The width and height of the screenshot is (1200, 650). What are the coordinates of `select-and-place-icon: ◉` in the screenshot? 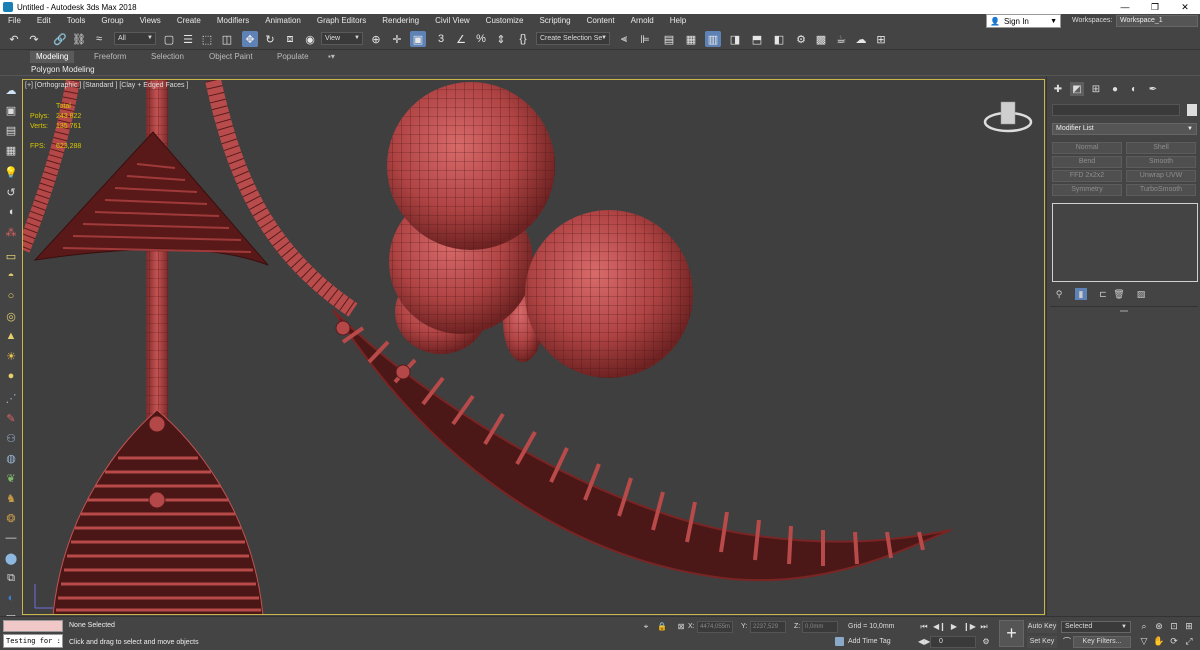 It's located at (310, 39).